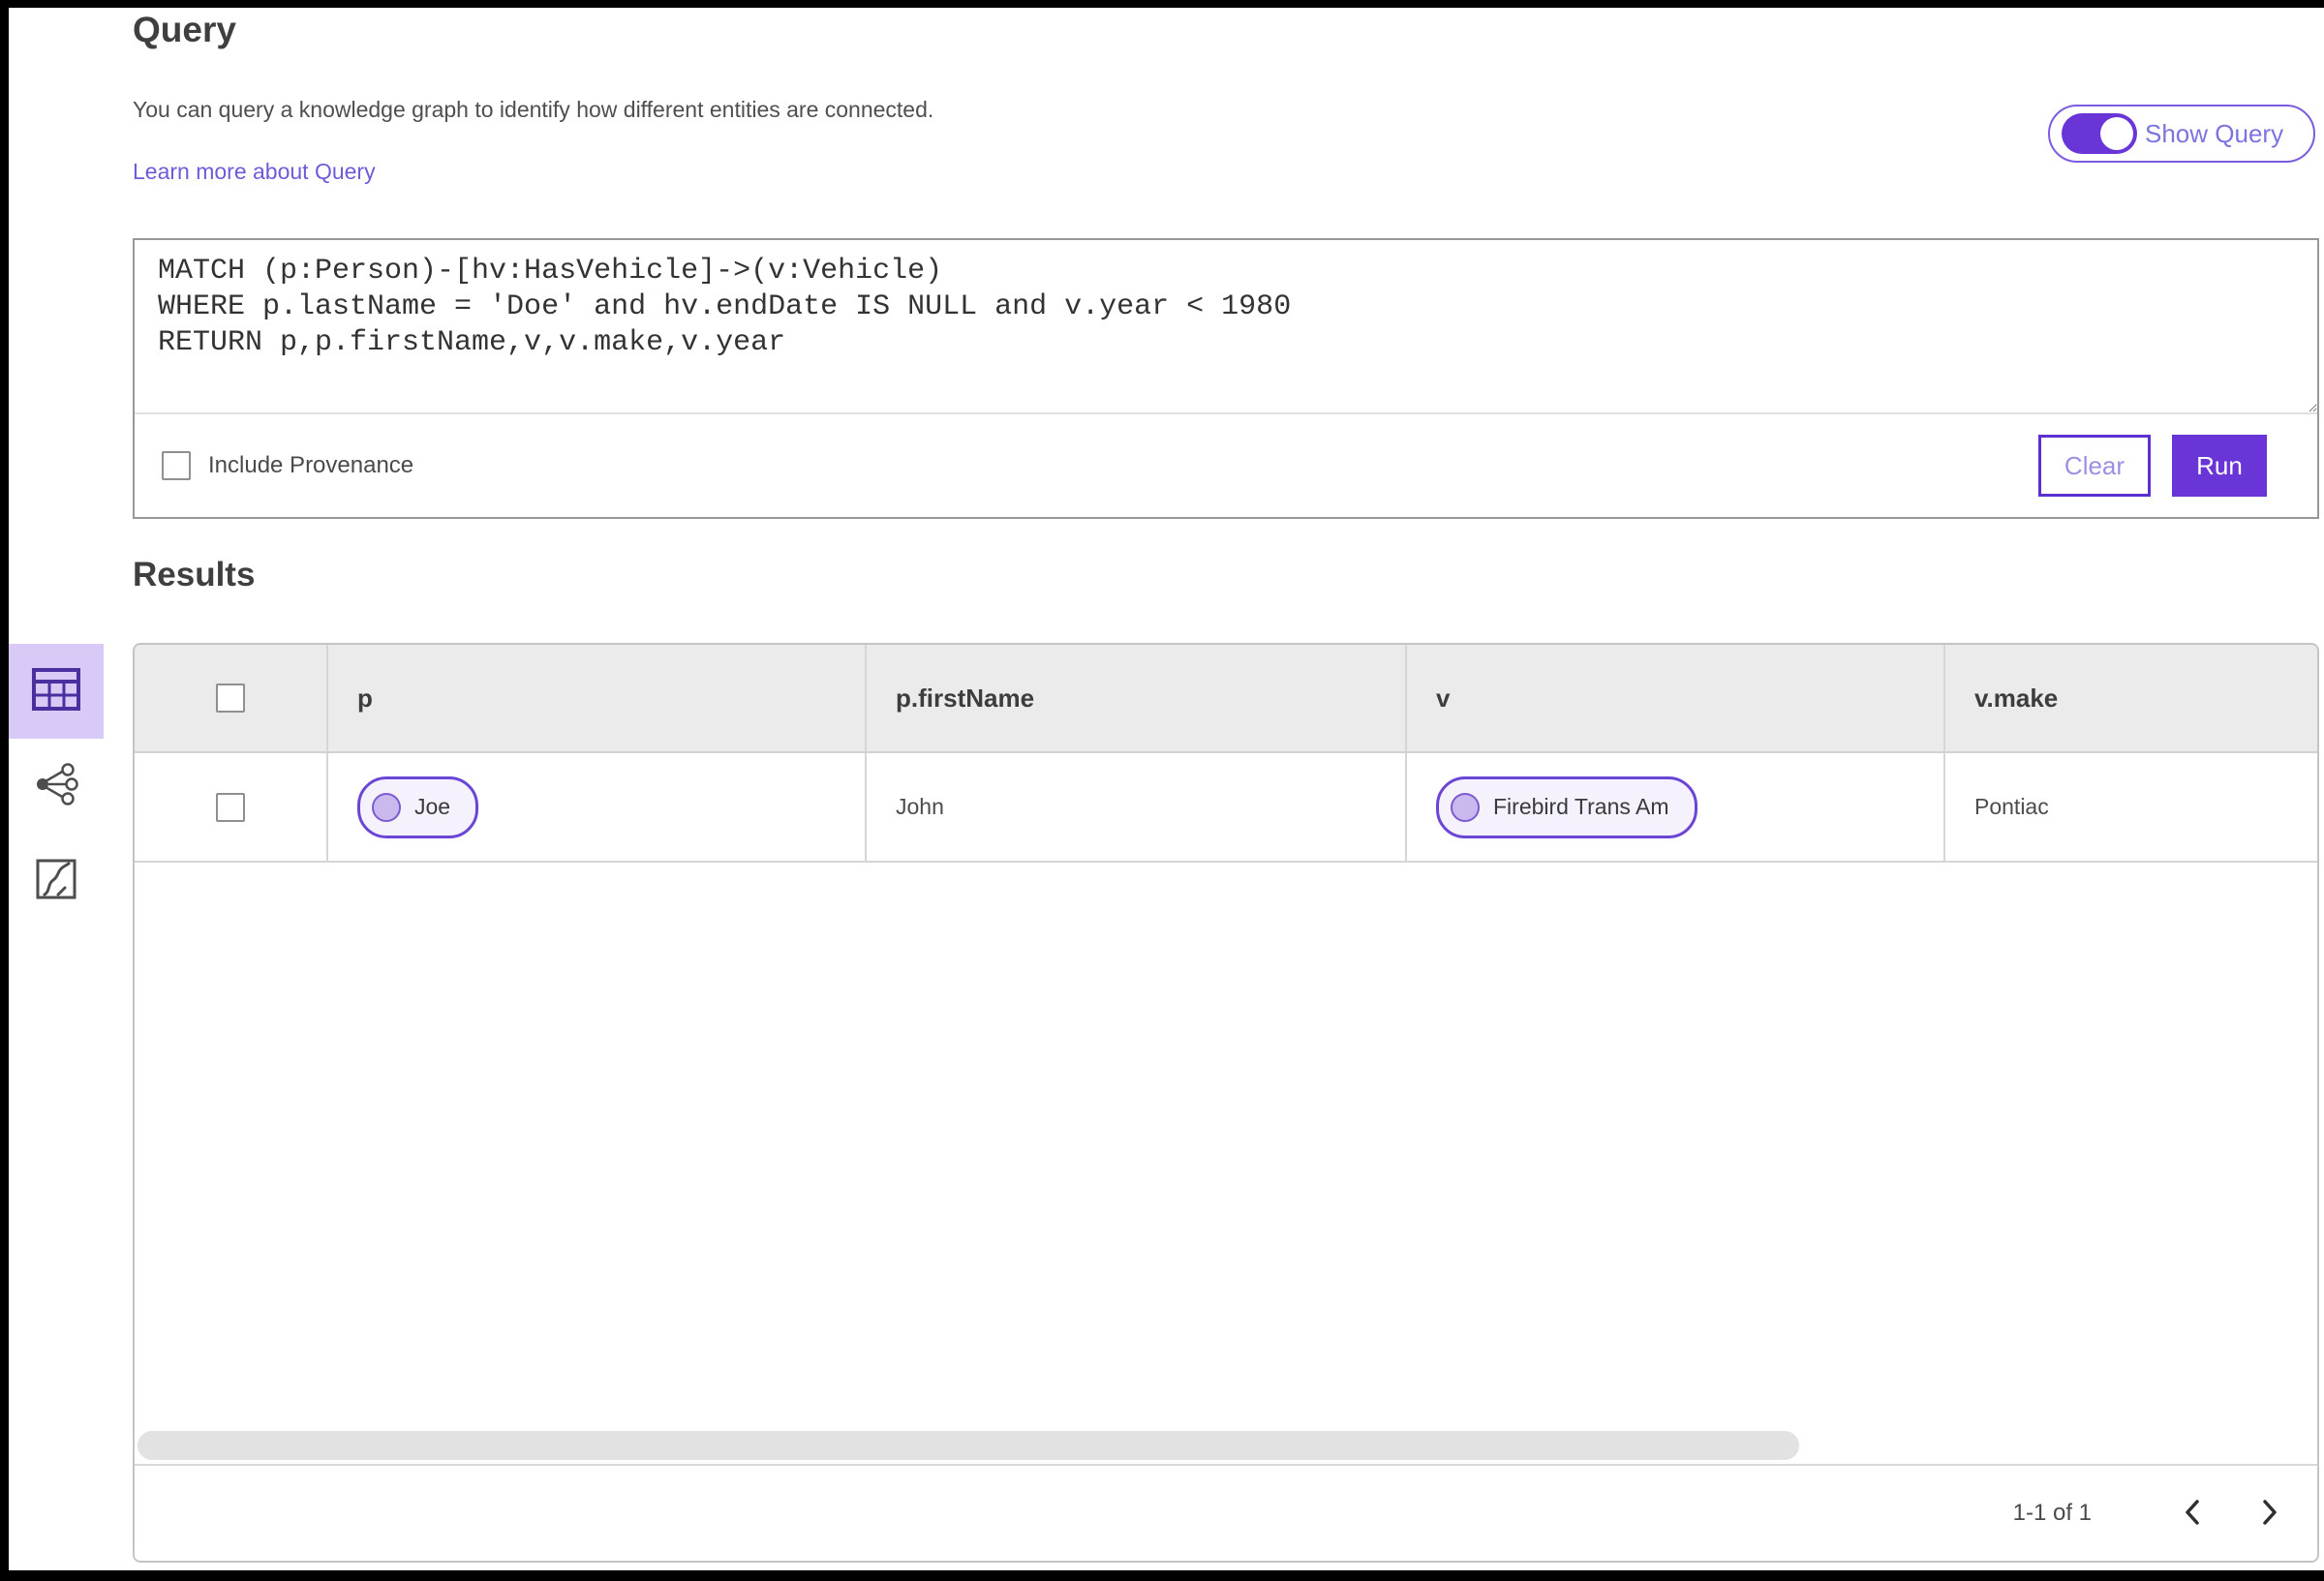 This screenshot has height=1581, width=2324. Describe the element at coordinates (1443, 699) in the screenshot. I see `column-header-v: v` at that location.